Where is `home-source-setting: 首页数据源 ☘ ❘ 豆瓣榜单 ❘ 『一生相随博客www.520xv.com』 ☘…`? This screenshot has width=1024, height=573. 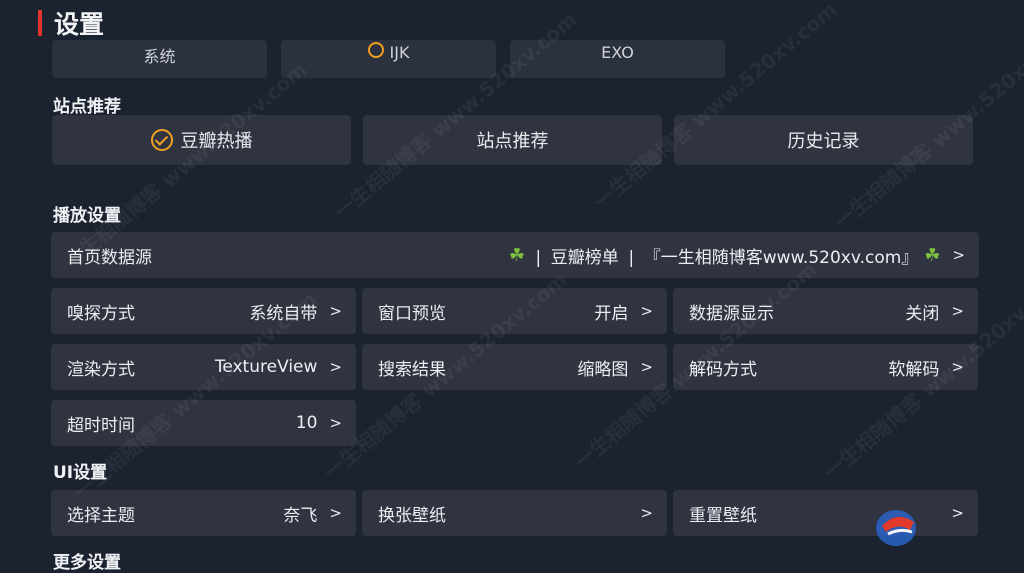
home-source-setting: 首页数据源 ☘ ❘ 豆瓣榜单 ❘ 『一生相随博客www.520xv.com』 ☘… is located at coordinates (515, 255).